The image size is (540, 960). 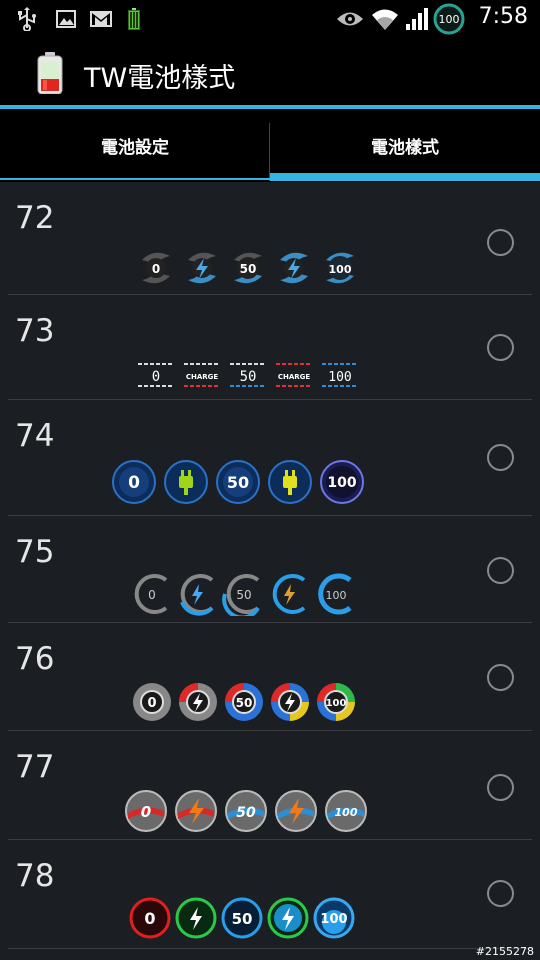 I want to click on battery-green-icon, so click(x=134, y=19).